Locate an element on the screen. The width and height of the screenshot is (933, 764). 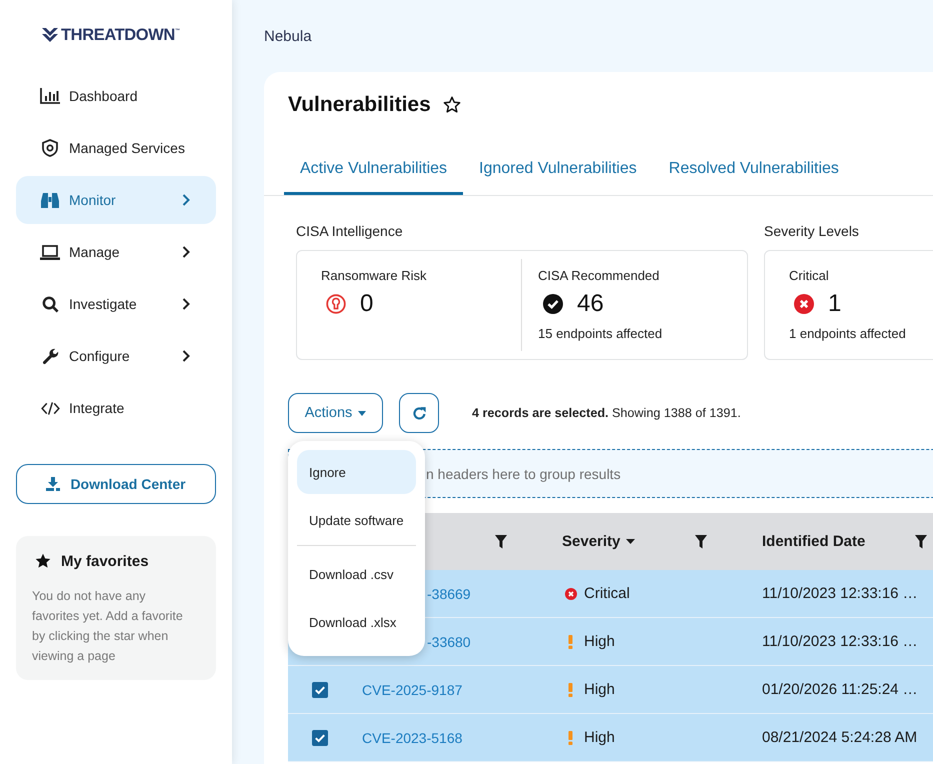
lock-circle-icon is located at coordinates (336, 304).